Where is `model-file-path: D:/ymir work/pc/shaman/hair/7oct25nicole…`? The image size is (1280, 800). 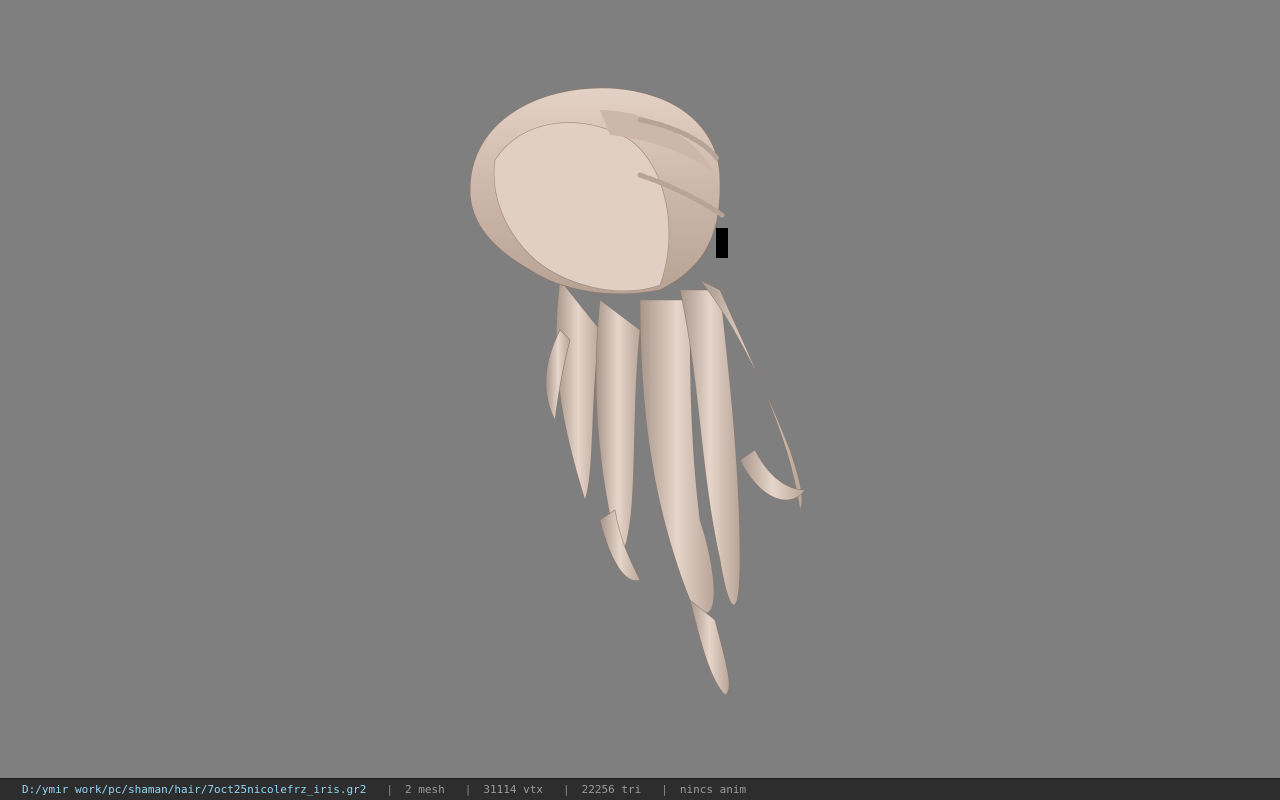 model-file-path: D:/ymir work/pc/shaman/hair/7oct25nicole… is located at coordinates (194, 789).